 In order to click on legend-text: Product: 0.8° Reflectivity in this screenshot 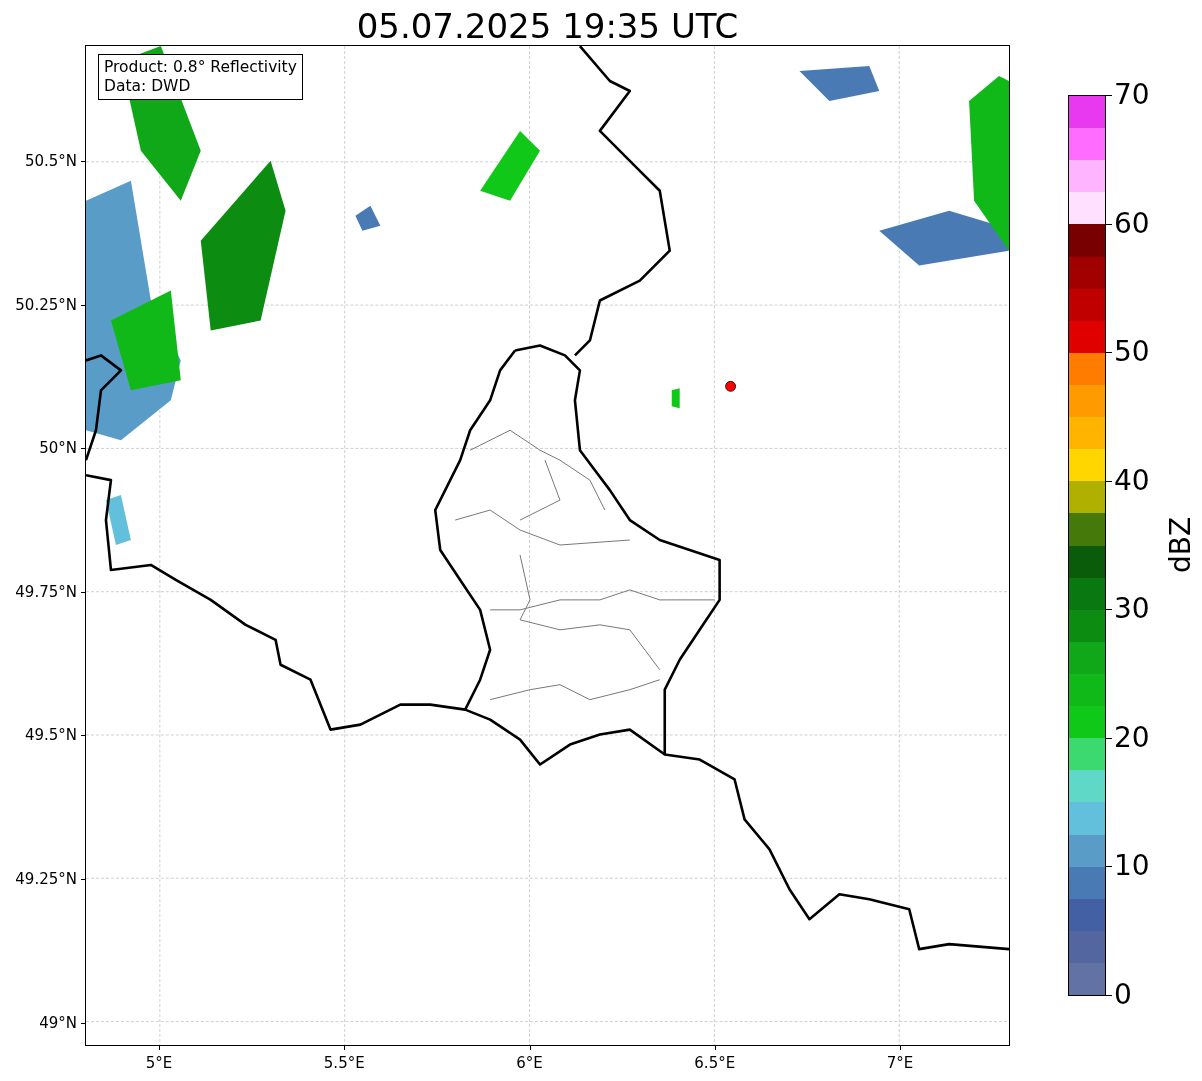, I will do `click(200, 67)`.